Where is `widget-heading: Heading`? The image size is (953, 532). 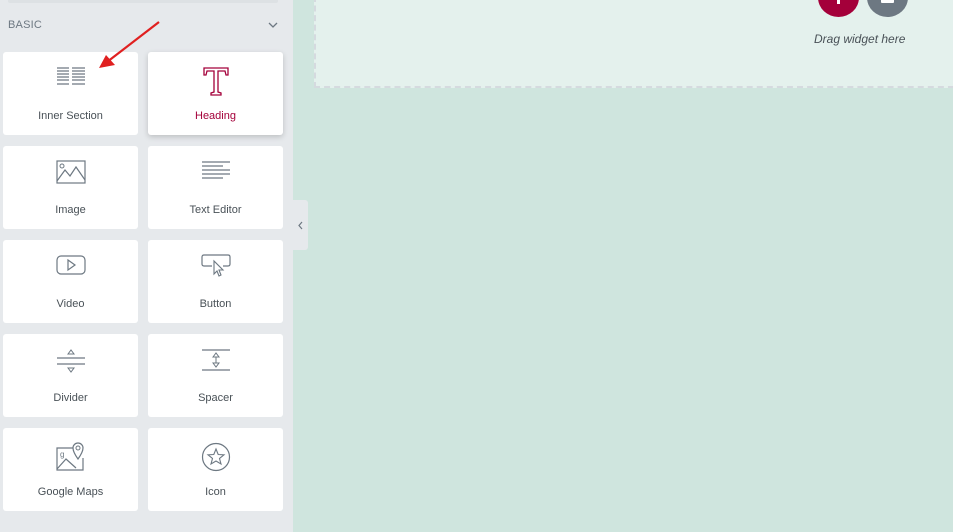
widget-heading: Heading is located at coordinates (215, 93).